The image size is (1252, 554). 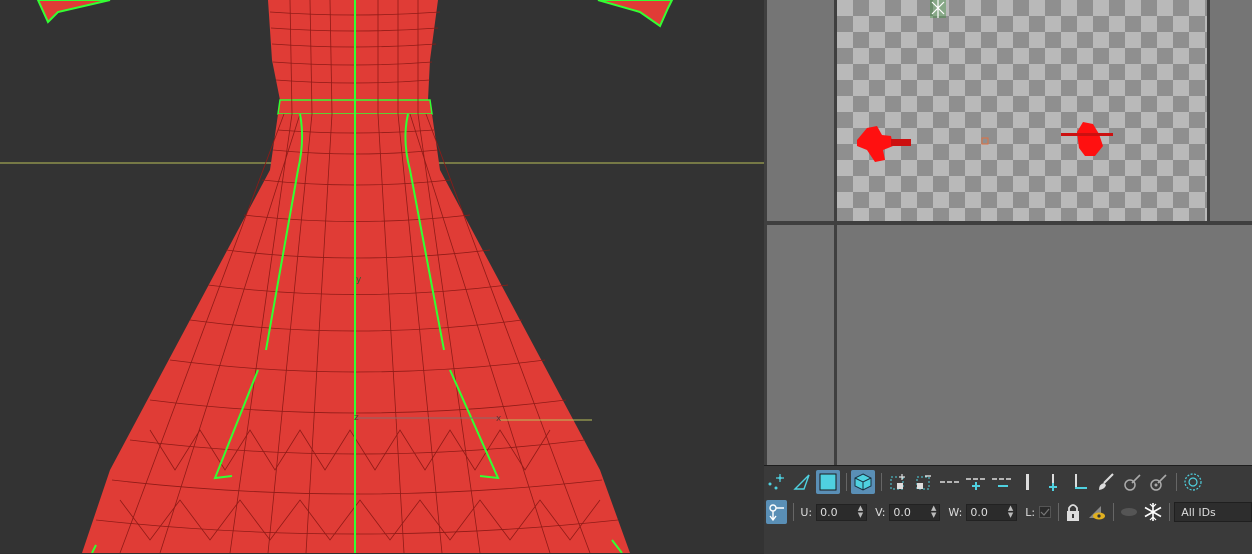 I want to click on transform-mode-icon, so click(x=777, y=512).